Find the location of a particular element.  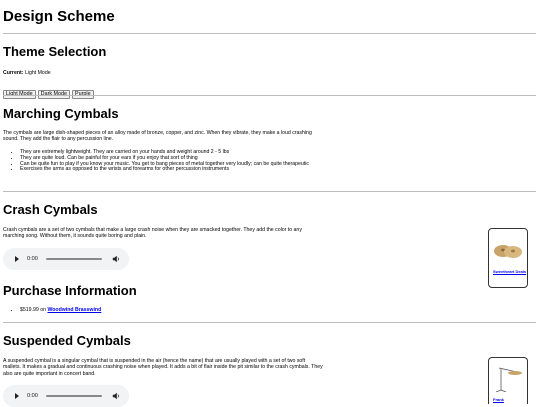

suspended-audio-player: 0:00 is located at coordinates (66, 396).